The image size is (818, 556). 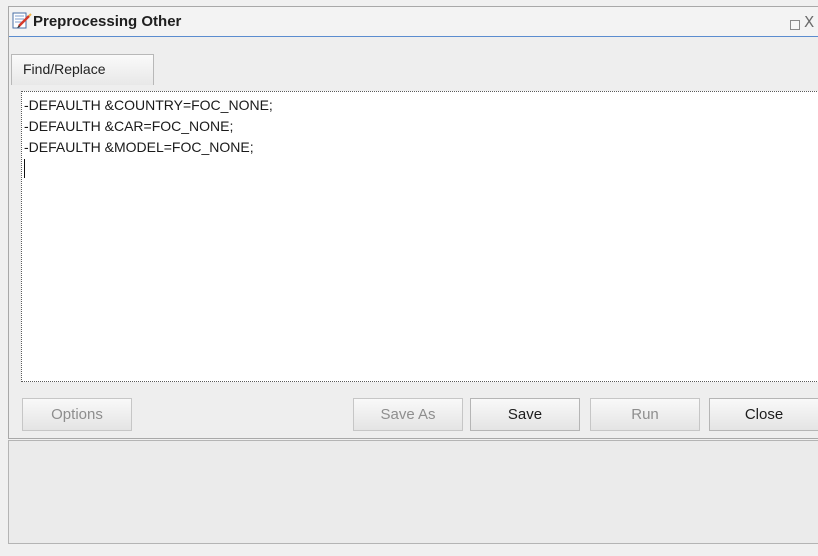 I want to click on maximize-icon, so click(x=795, y=25).